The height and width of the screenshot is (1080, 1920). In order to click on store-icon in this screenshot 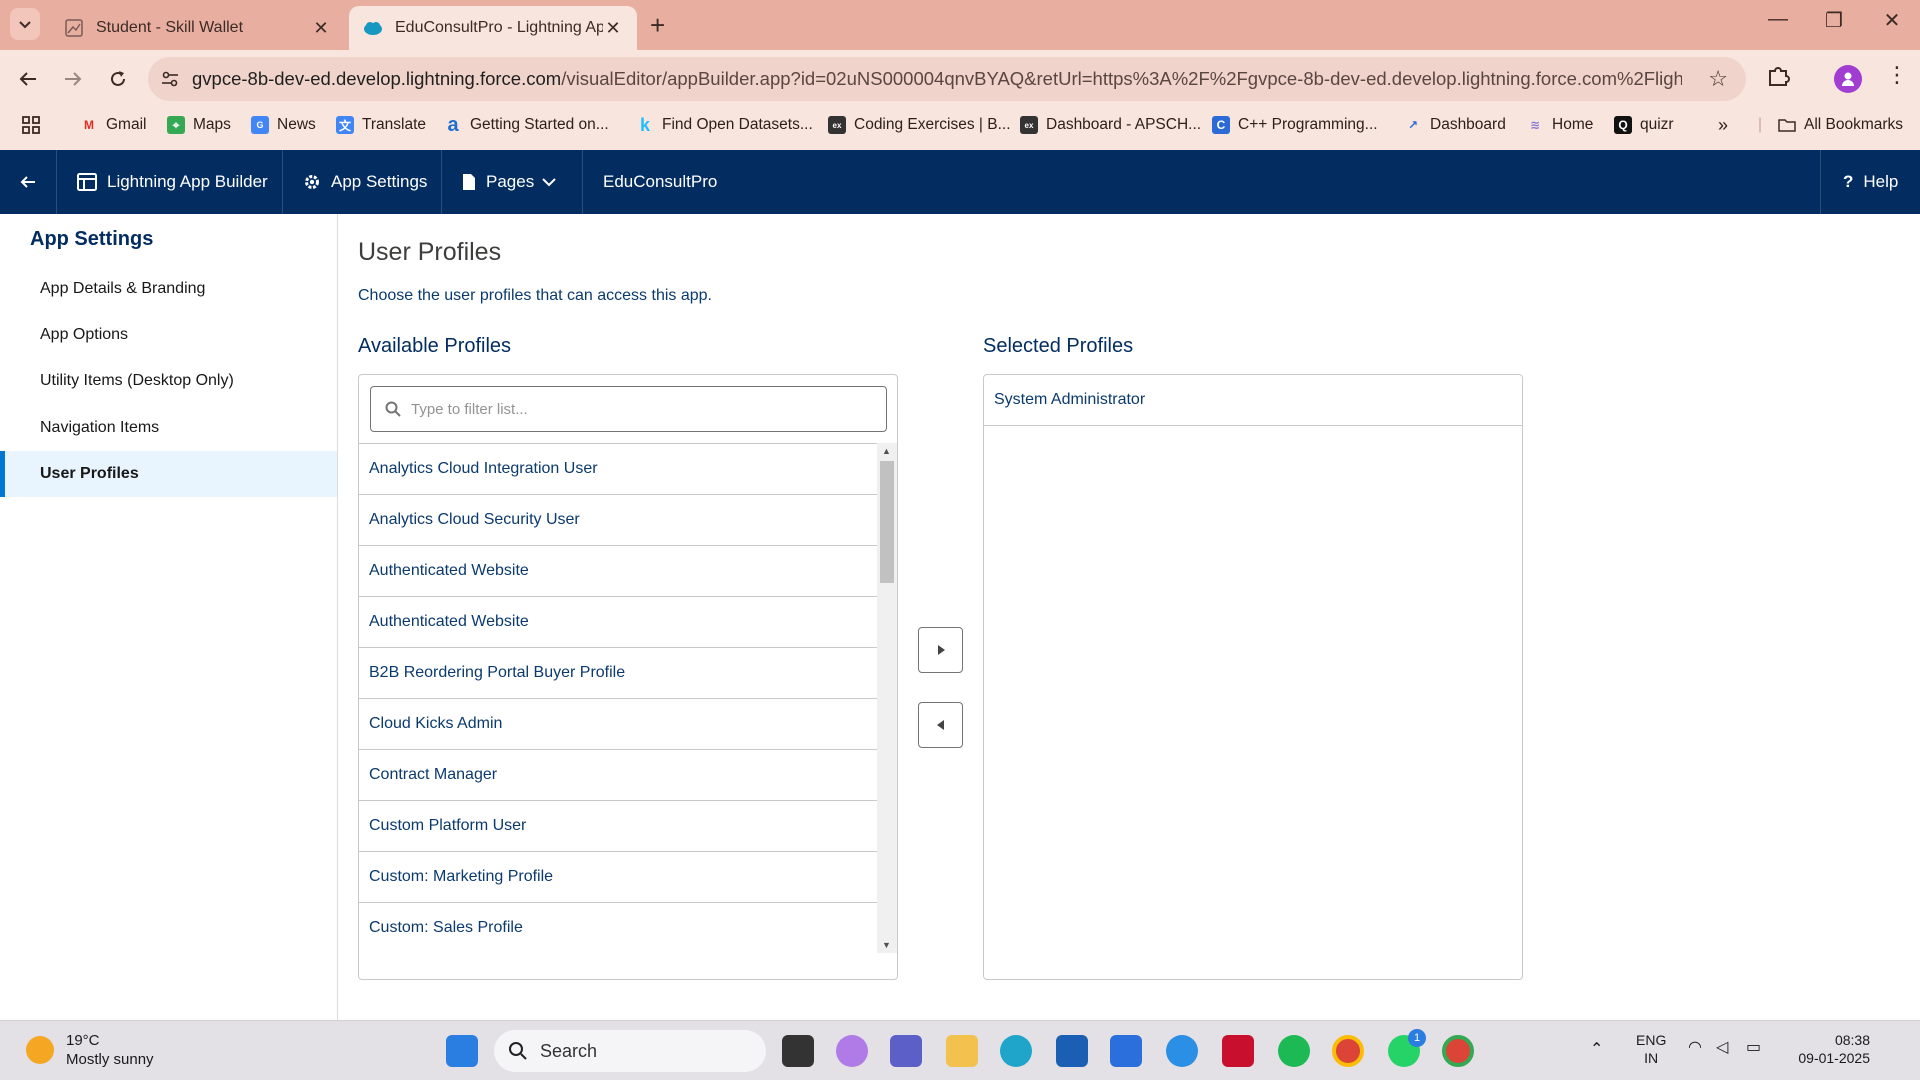, I will do `click(1072, 1051)`.